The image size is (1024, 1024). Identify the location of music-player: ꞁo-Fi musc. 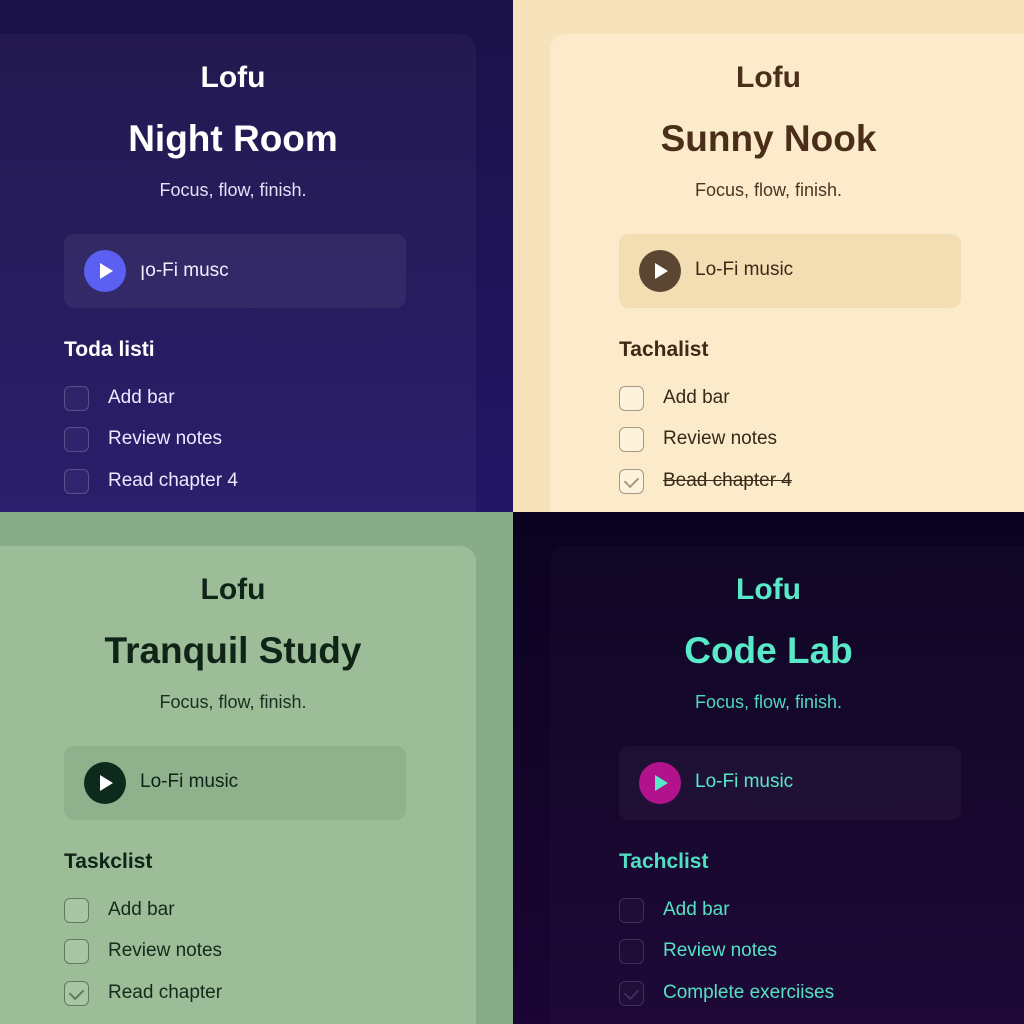
(235, 271).